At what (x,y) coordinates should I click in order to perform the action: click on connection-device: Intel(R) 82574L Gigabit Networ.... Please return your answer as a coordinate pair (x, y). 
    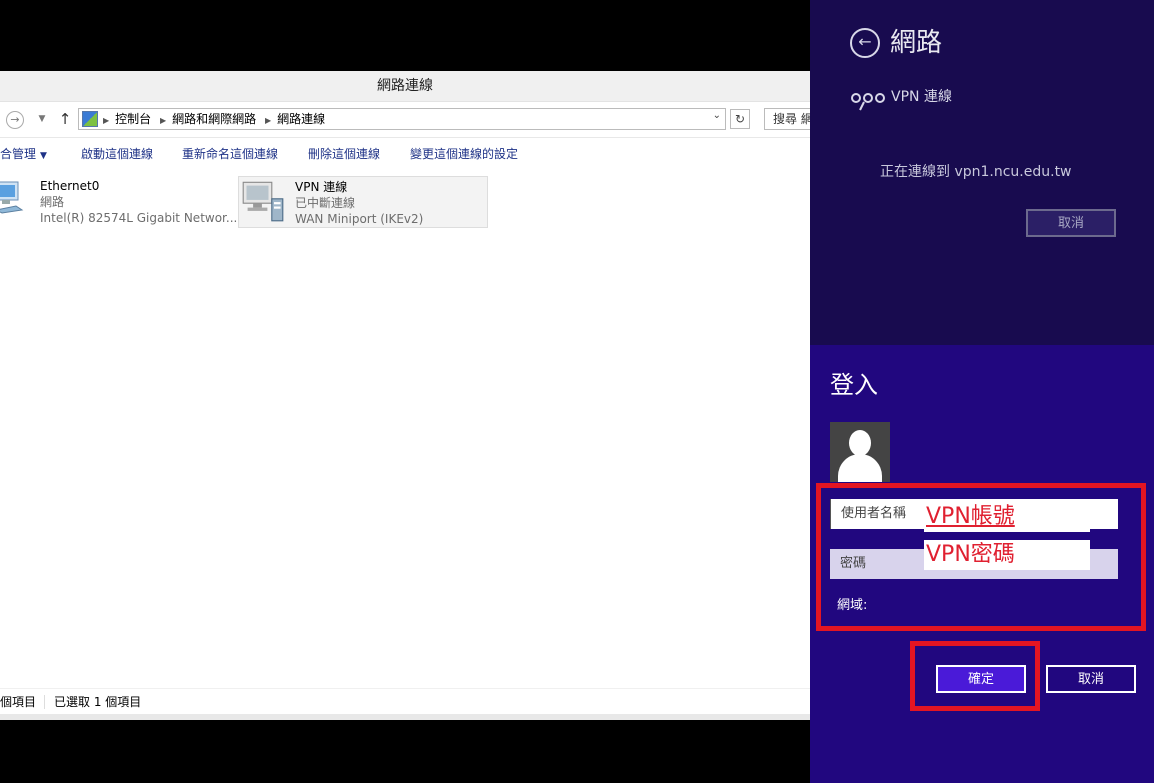
    Looking at the image, I should click on (139, 218).